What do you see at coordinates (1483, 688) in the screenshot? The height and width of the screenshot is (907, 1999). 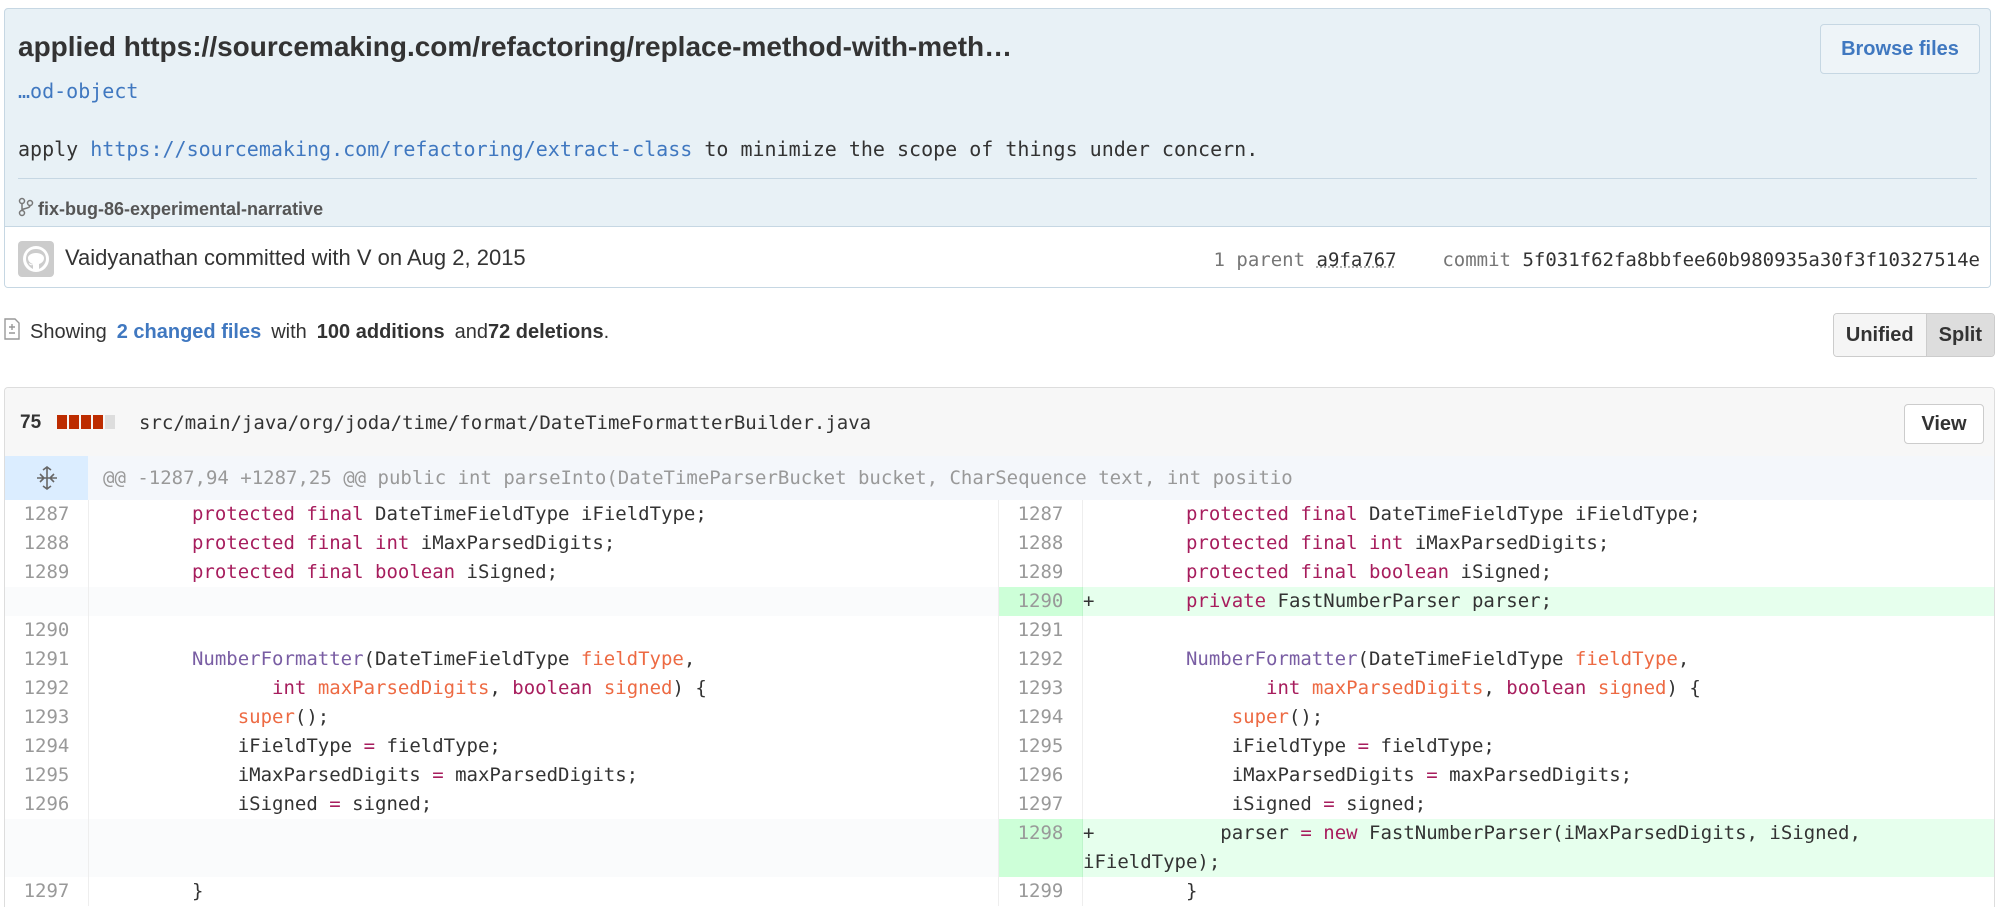 I see `right-code: int maxParsedDigits, boolean signed) {` at bounding box center [1483, 688].